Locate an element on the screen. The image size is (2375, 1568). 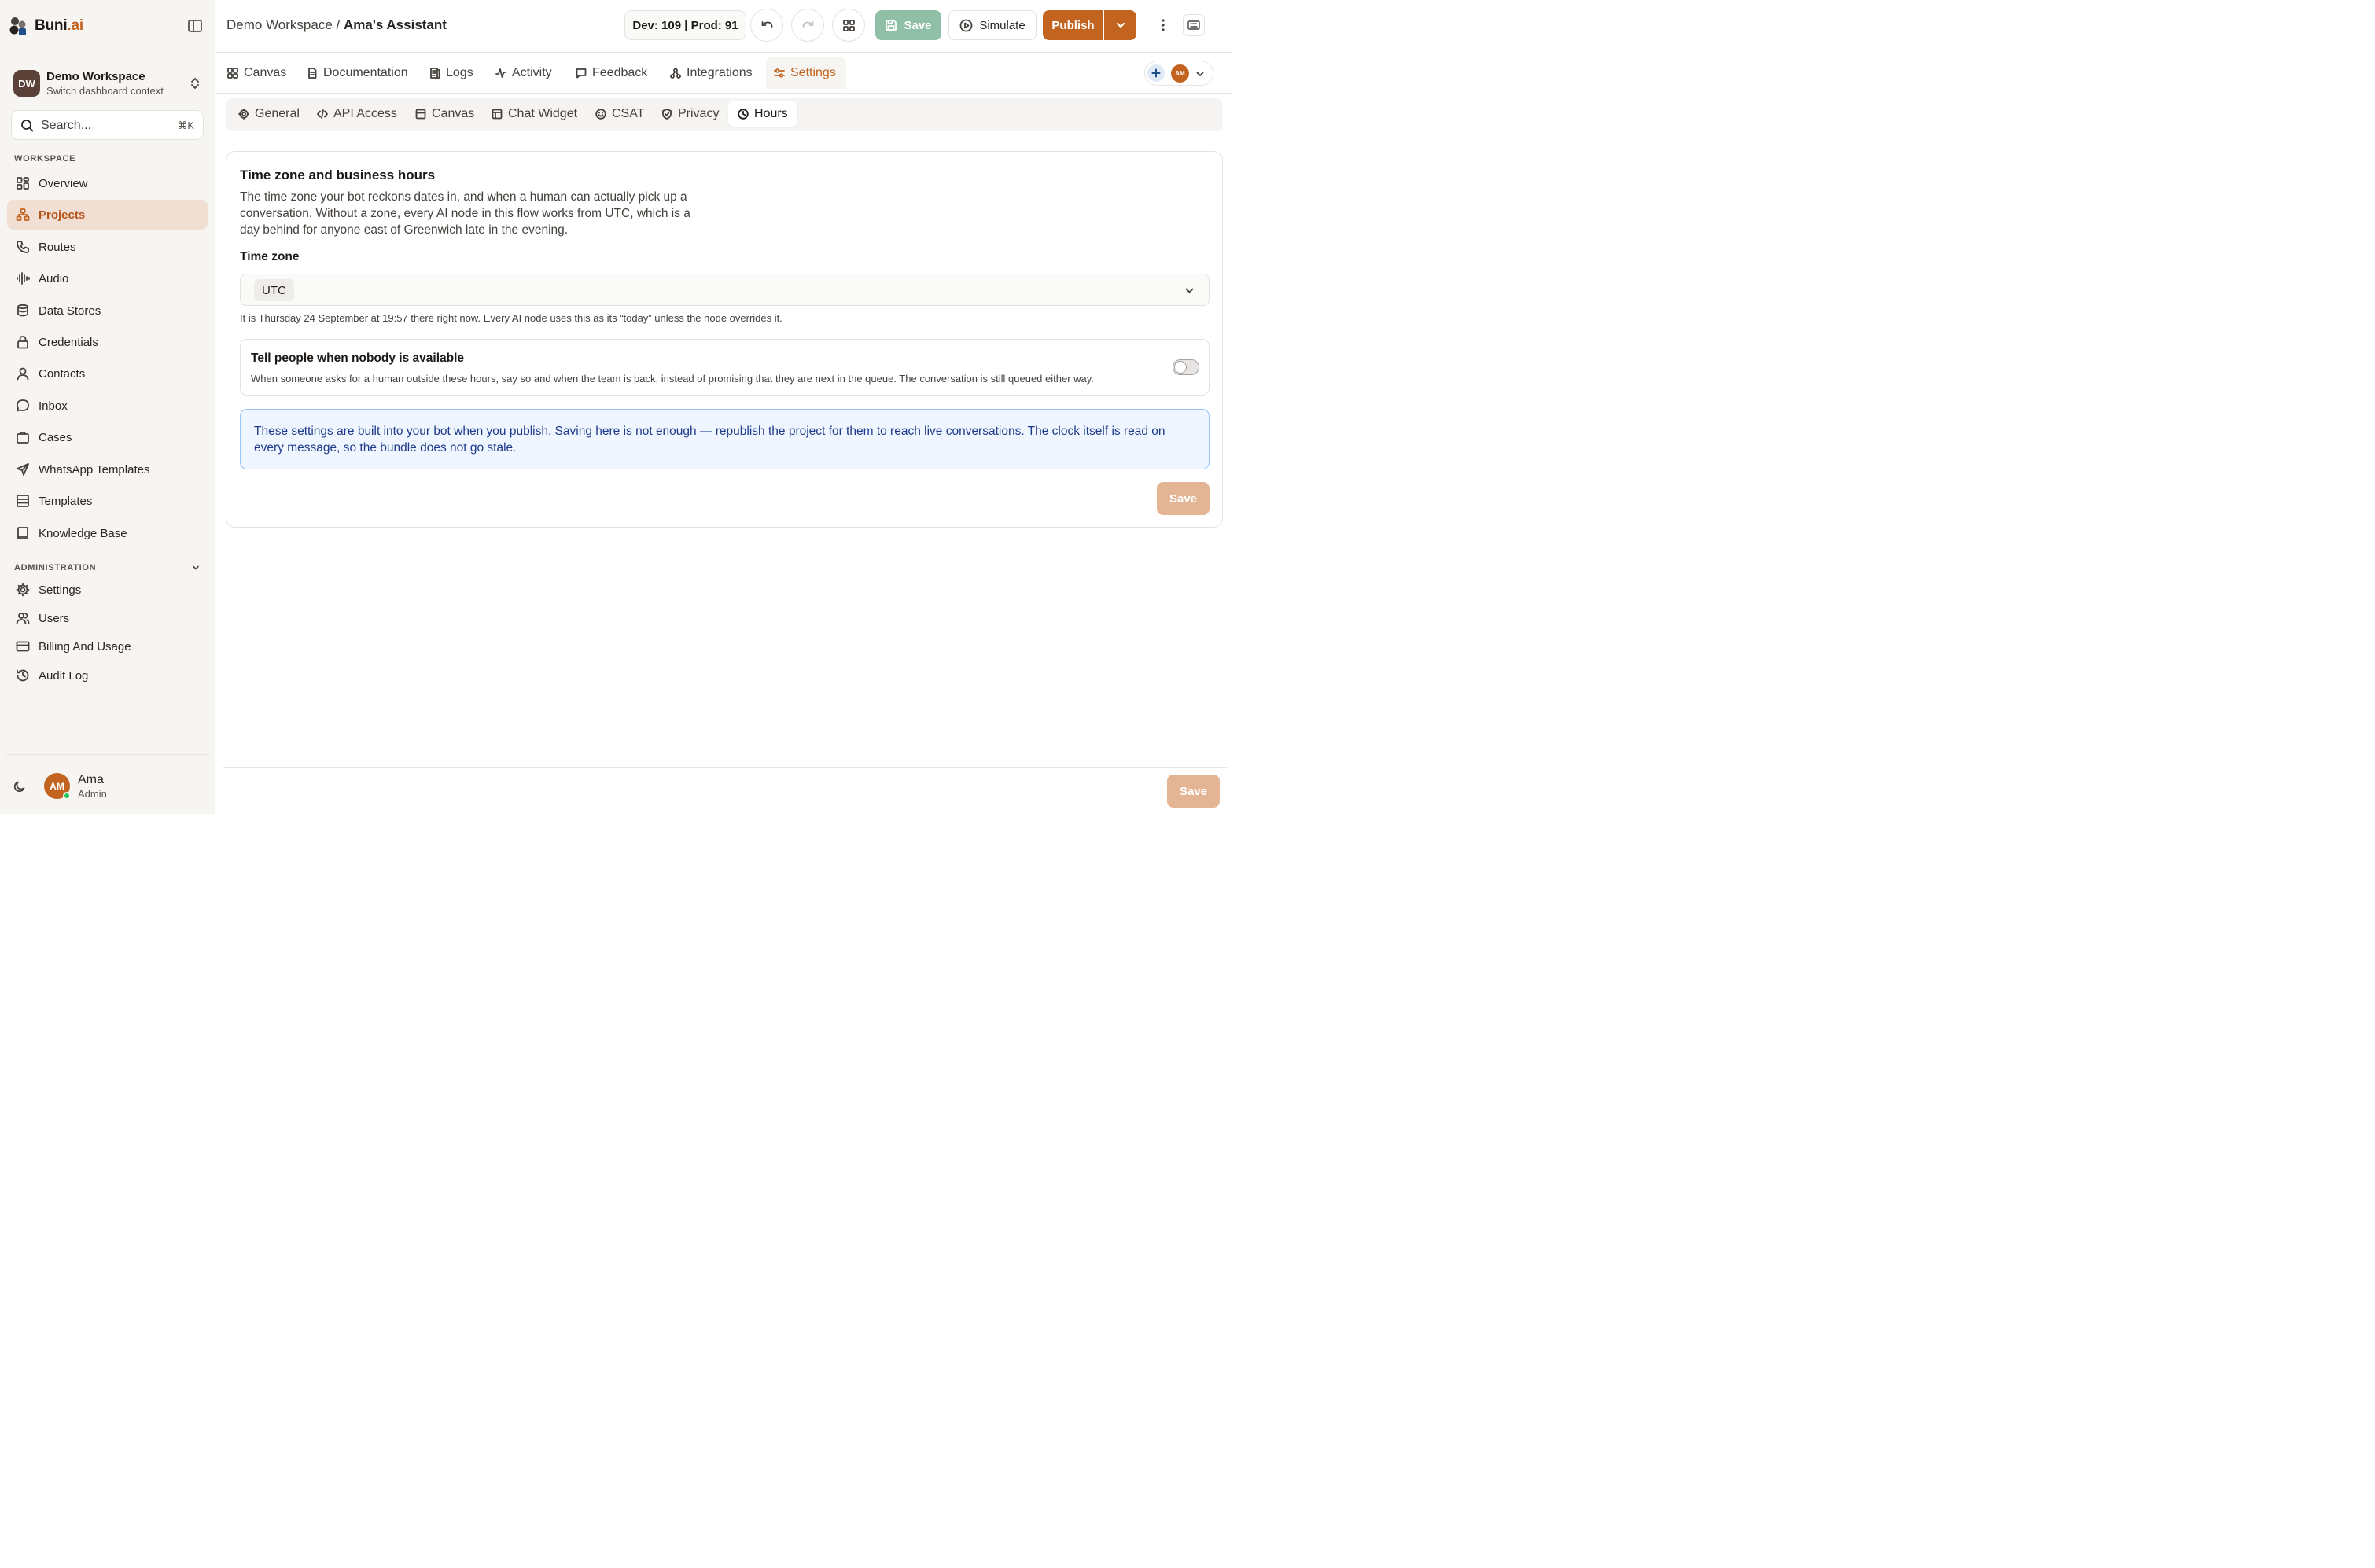
sidebar-item-label: Data Stores is located at coordinates (70, 311).